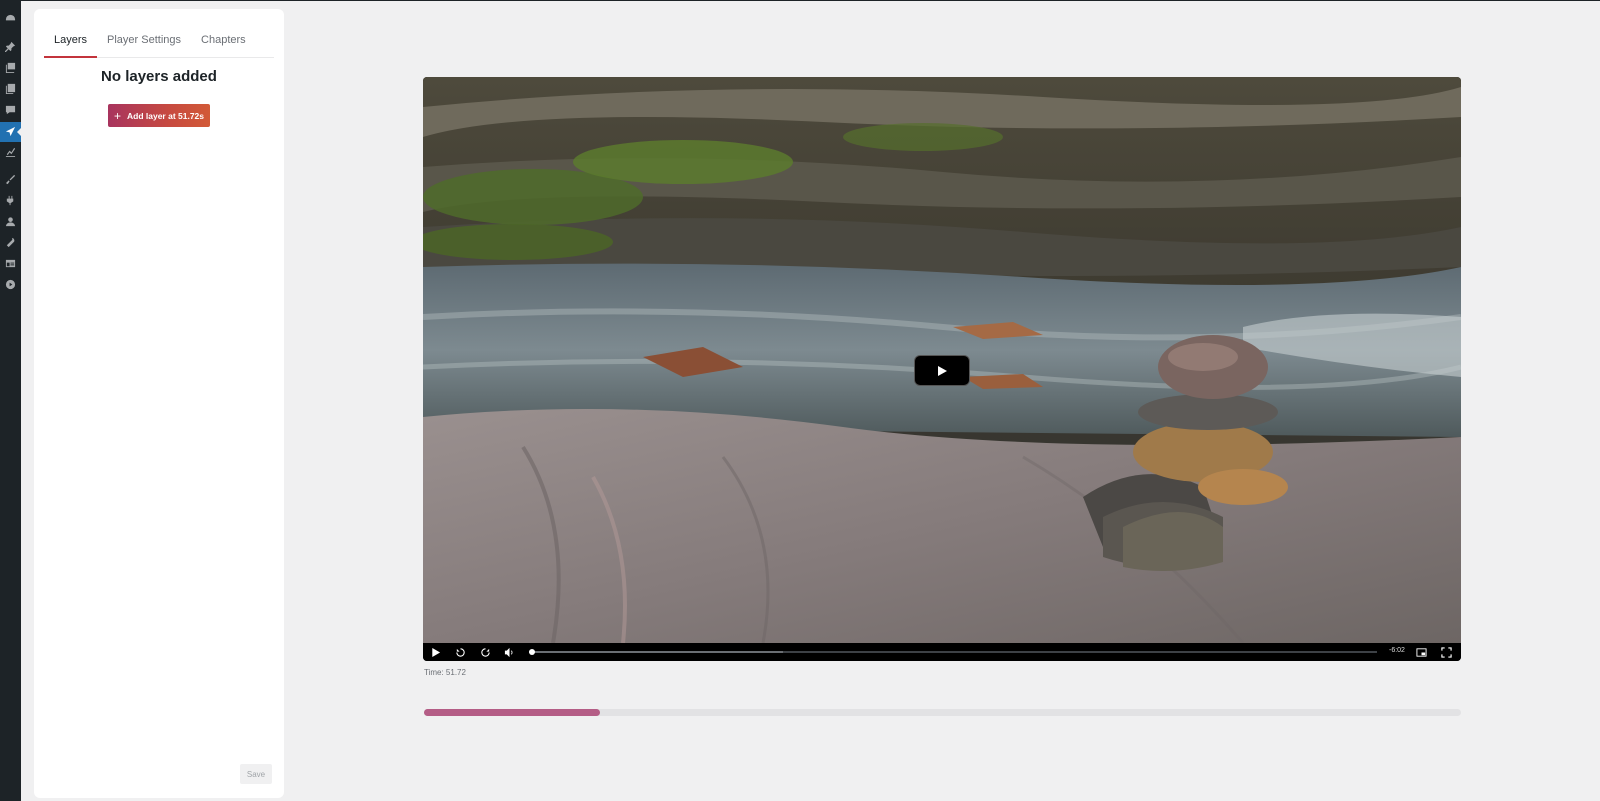 This screenshot has width=1600, height=801. I want to click on users-icon, so click(10, 221).